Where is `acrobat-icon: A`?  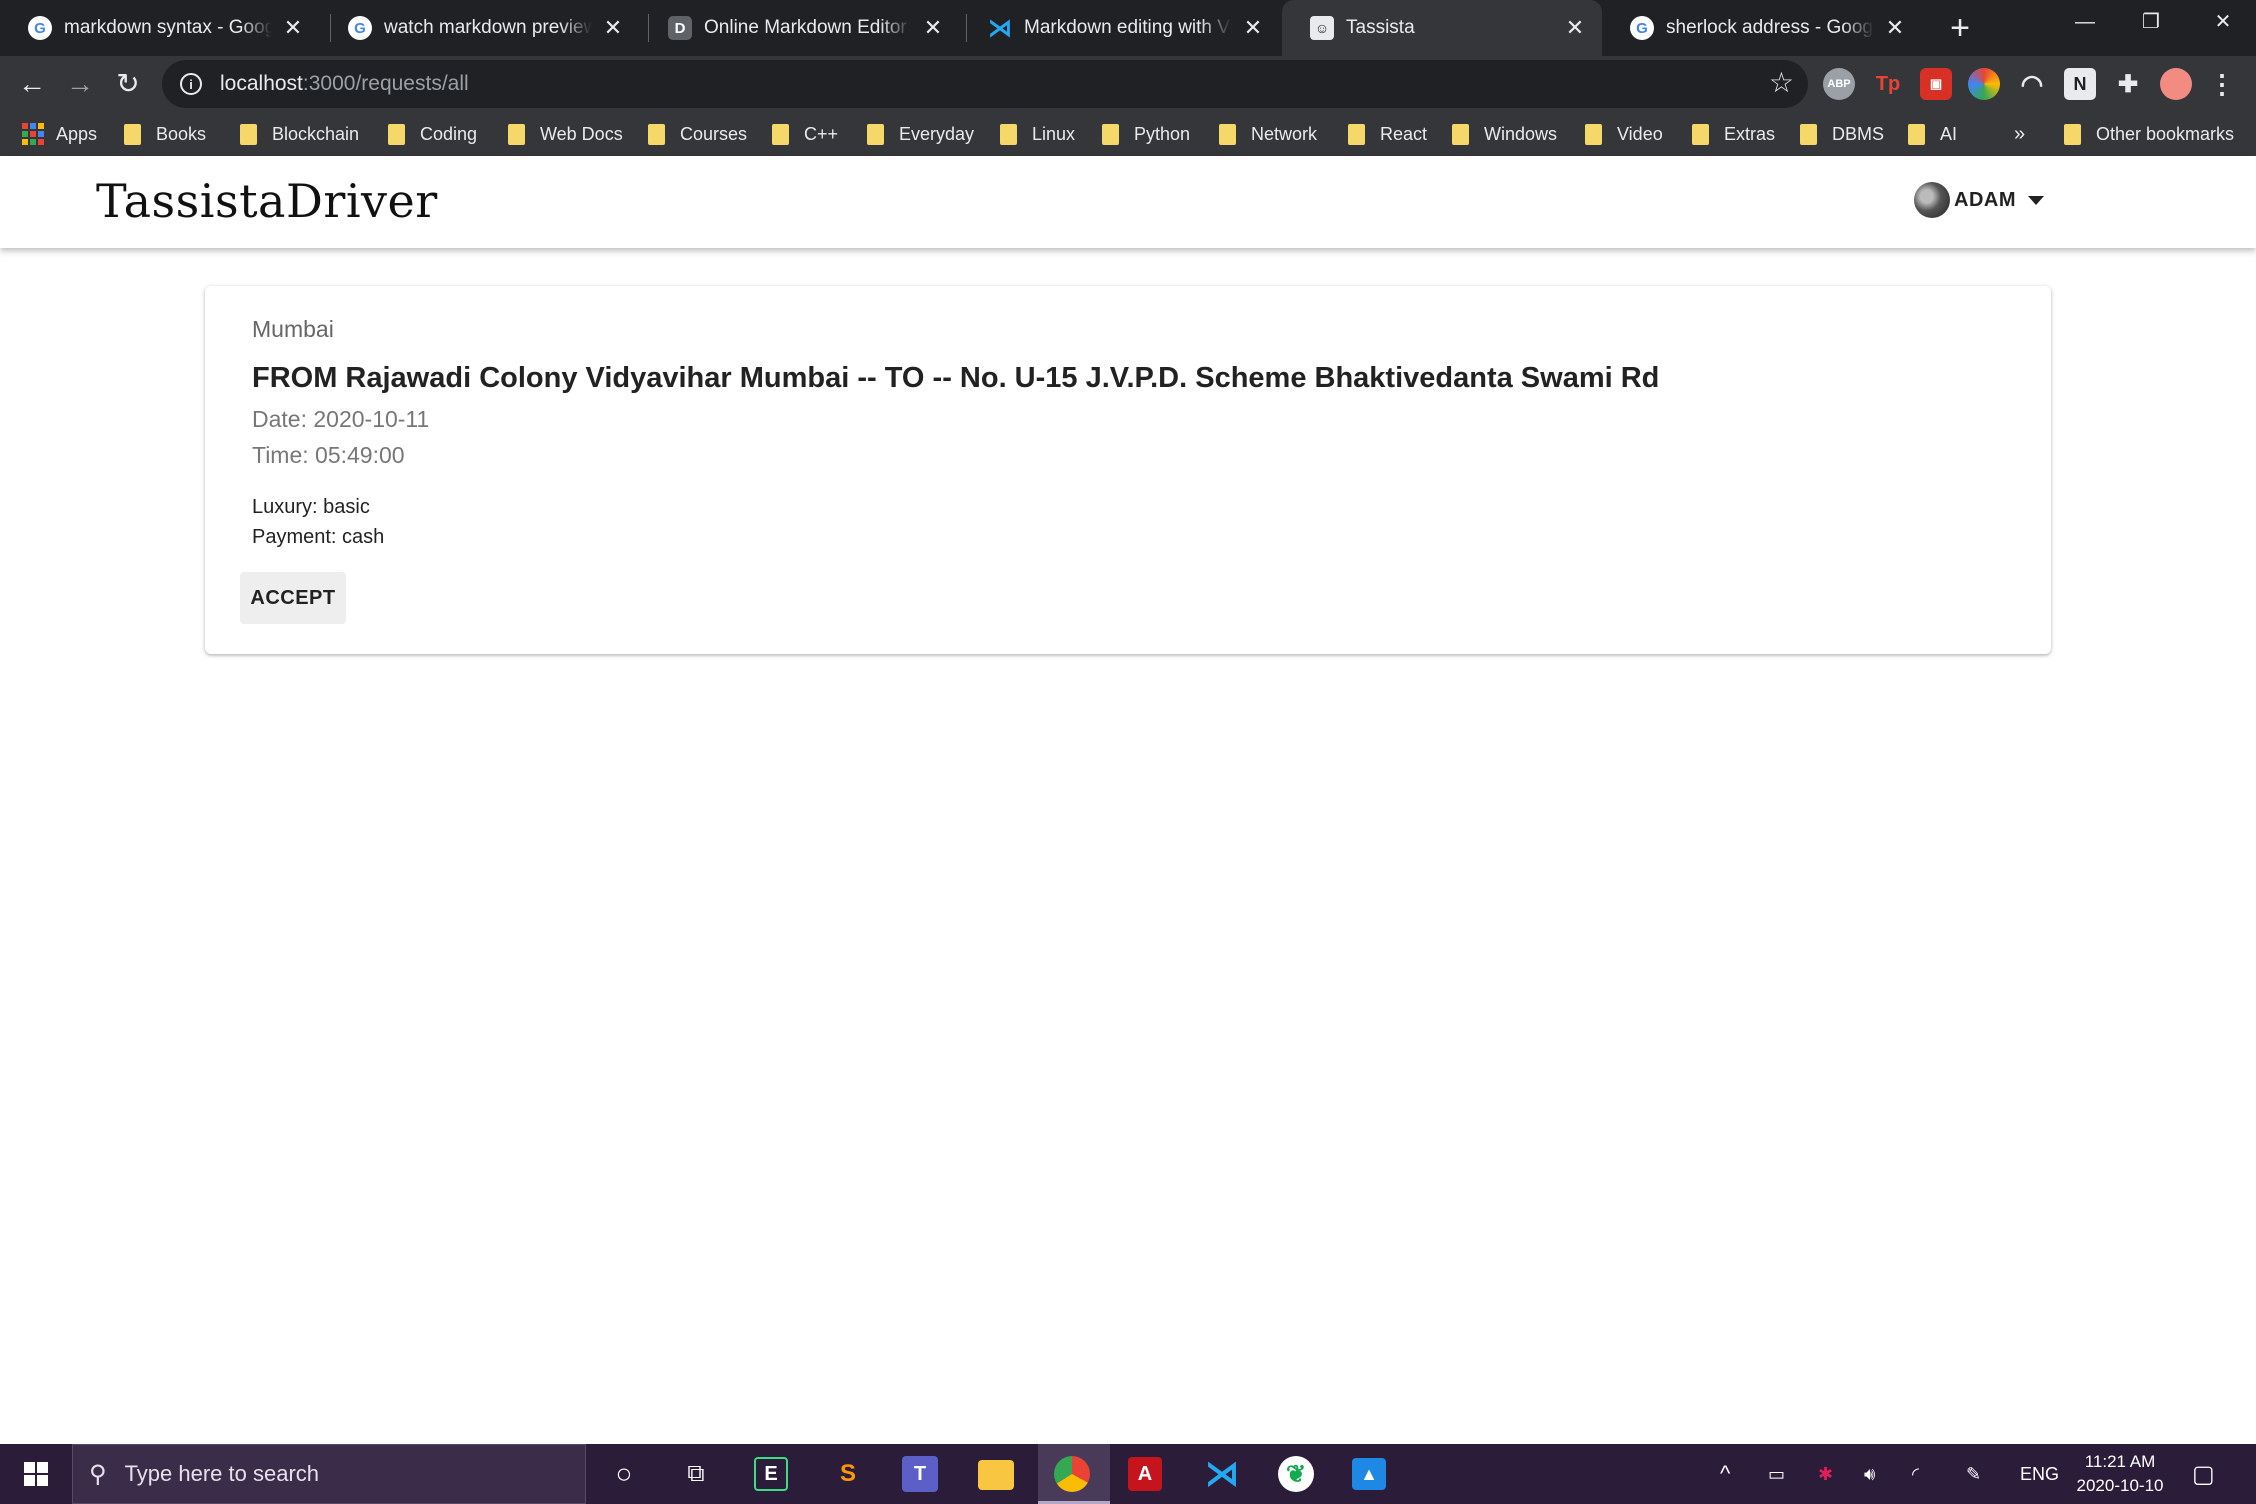 acrobat-icon: A is located at coordinates (1145, 1474).